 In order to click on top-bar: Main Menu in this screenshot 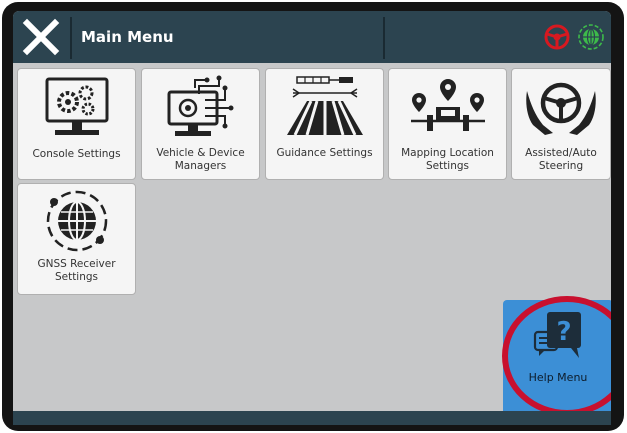, I will do `click(312, 37)`.